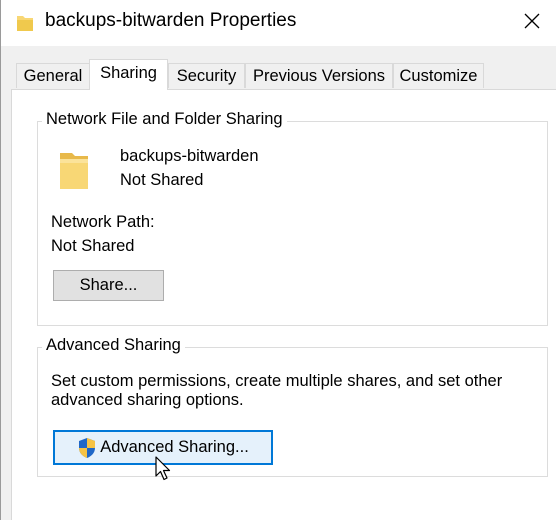  What do you see at coordinates (164, 119) in the screenshot?
I see `network-sharing-legend: Network File and Folder Sharing` at bounding box center [164, 119].